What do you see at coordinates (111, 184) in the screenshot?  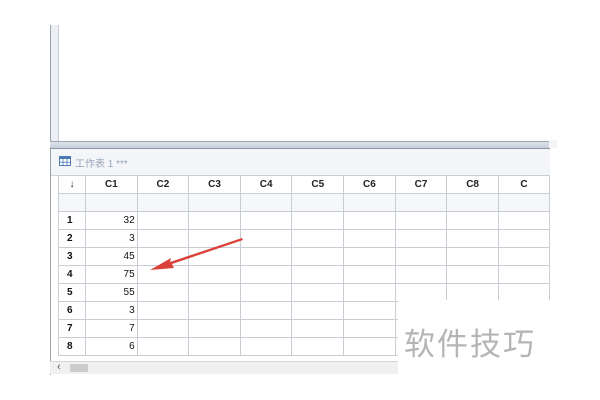 I see `column-header-c1: C1` at bounding box center [111, 184].